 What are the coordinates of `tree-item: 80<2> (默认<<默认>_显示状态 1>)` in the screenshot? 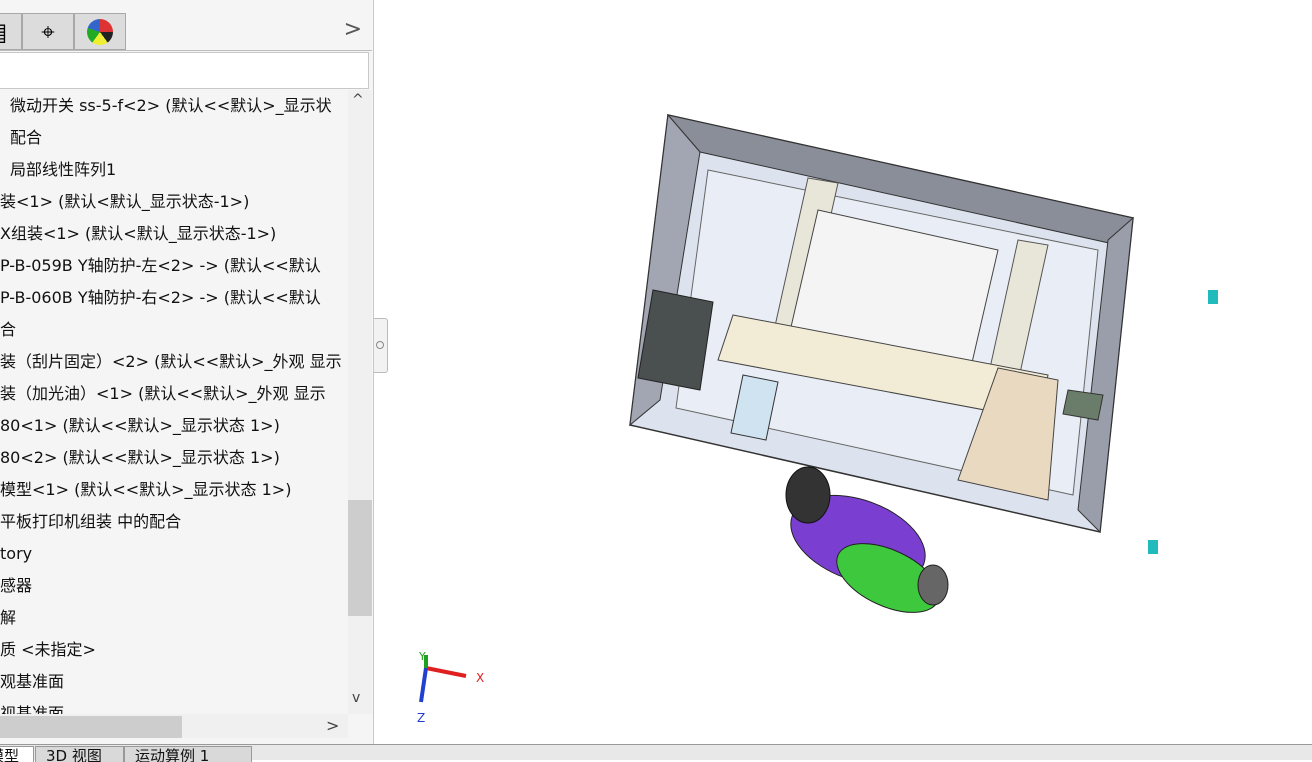 It's located at (174, 458).